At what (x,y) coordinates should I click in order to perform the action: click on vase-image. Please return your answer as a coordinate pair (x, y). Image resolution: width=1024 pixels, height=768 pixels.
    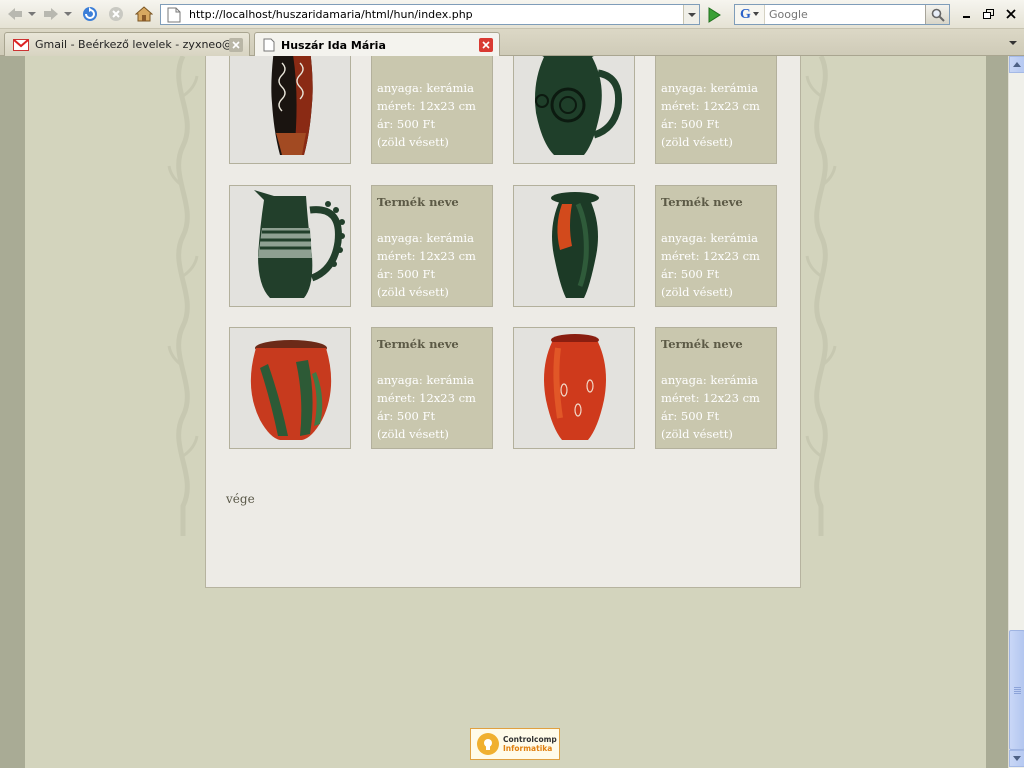
    Looking at the image, I should click on (290, 109).